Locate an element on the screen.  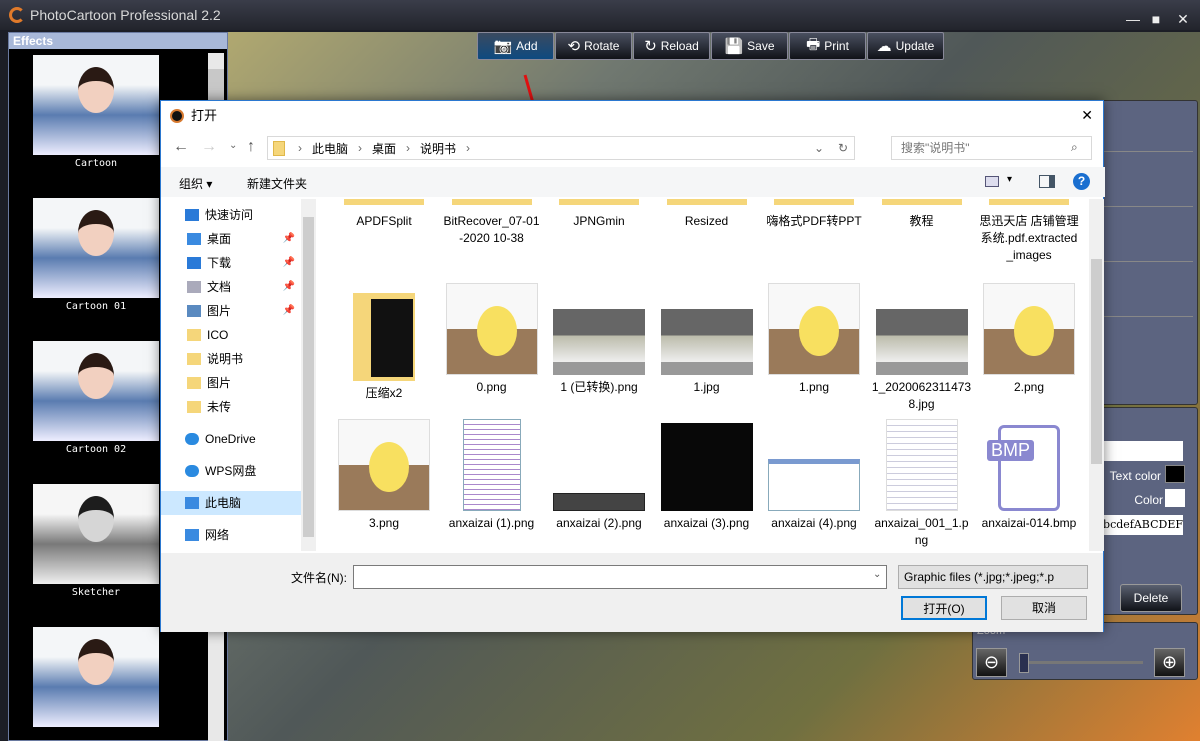
effect-item is located at coordinates (96, 678).